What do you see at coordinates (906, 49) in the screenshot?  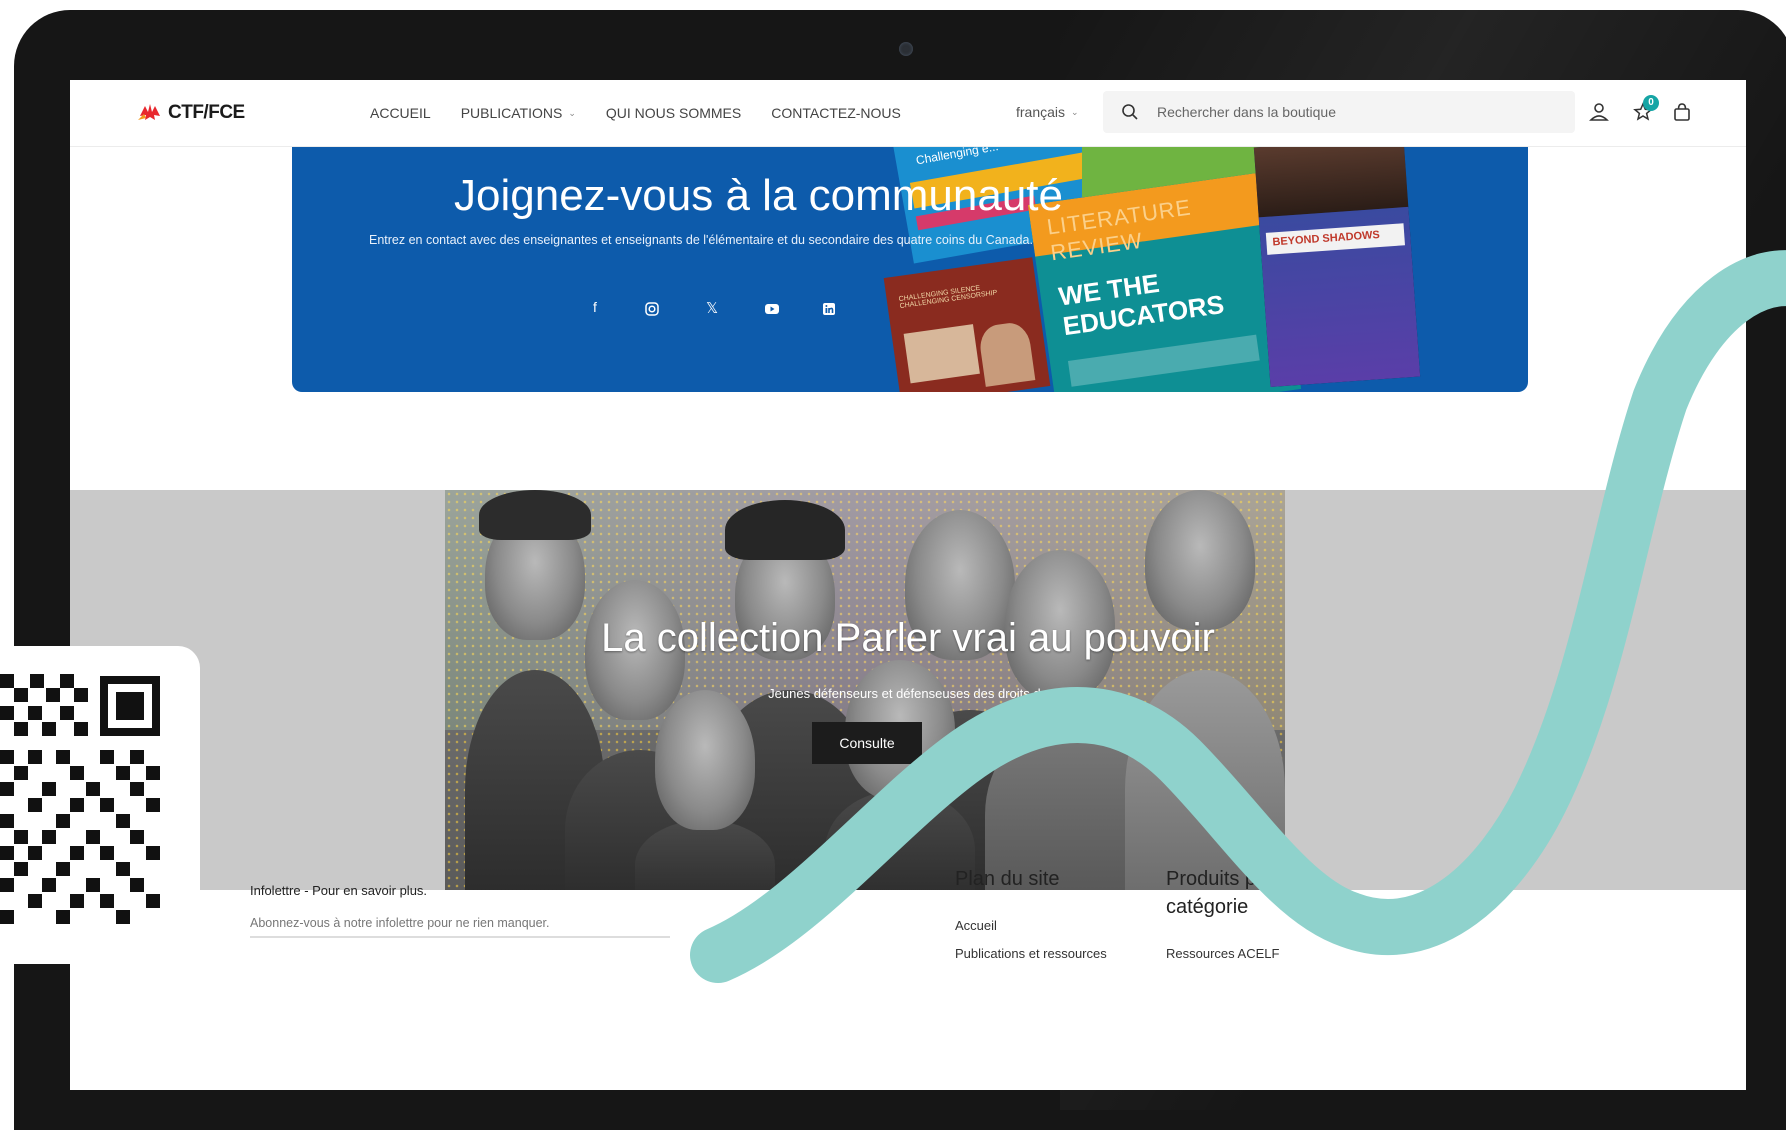 I see `webcam` at bounding box center [906, 49].